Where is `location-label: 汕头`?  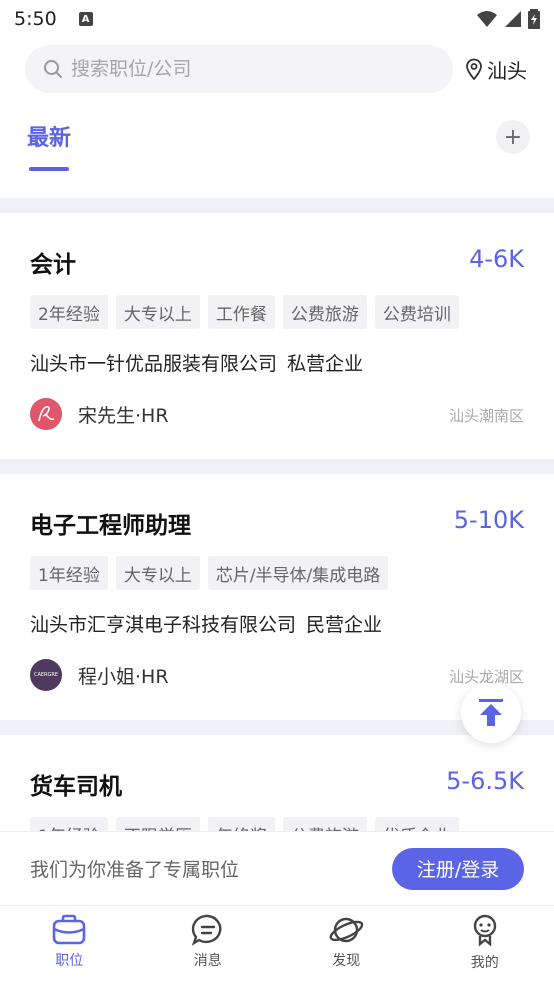 location-label: 汕头 is located at coordinates (507, 70).